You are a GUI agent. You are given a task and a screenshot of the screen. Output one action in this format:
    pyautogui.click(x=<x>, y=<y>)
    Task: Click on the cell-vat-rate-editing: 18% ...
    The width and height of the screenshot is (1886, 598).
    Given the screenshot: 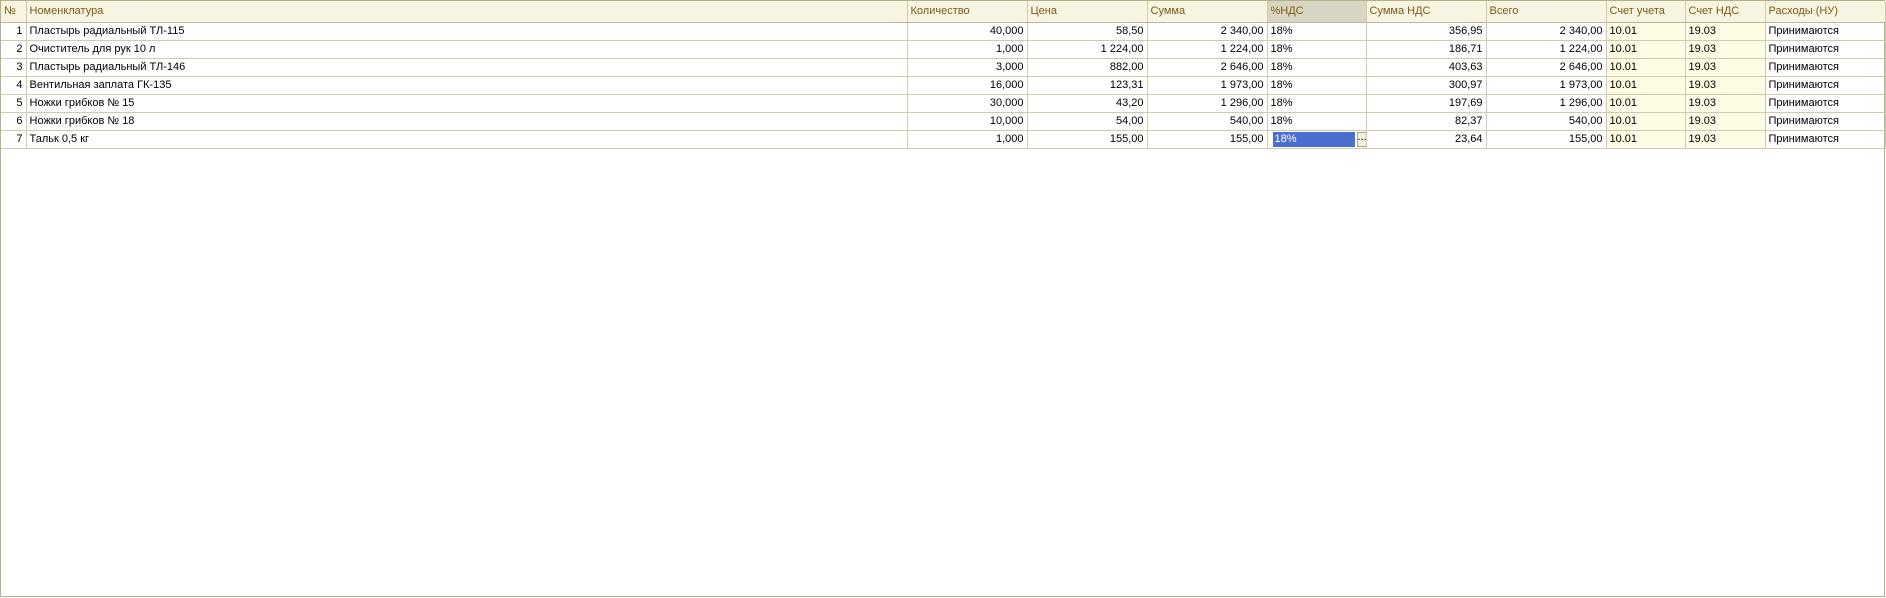 What is the action you would take?
    pyautogui.click(x=1317, y=139)
    